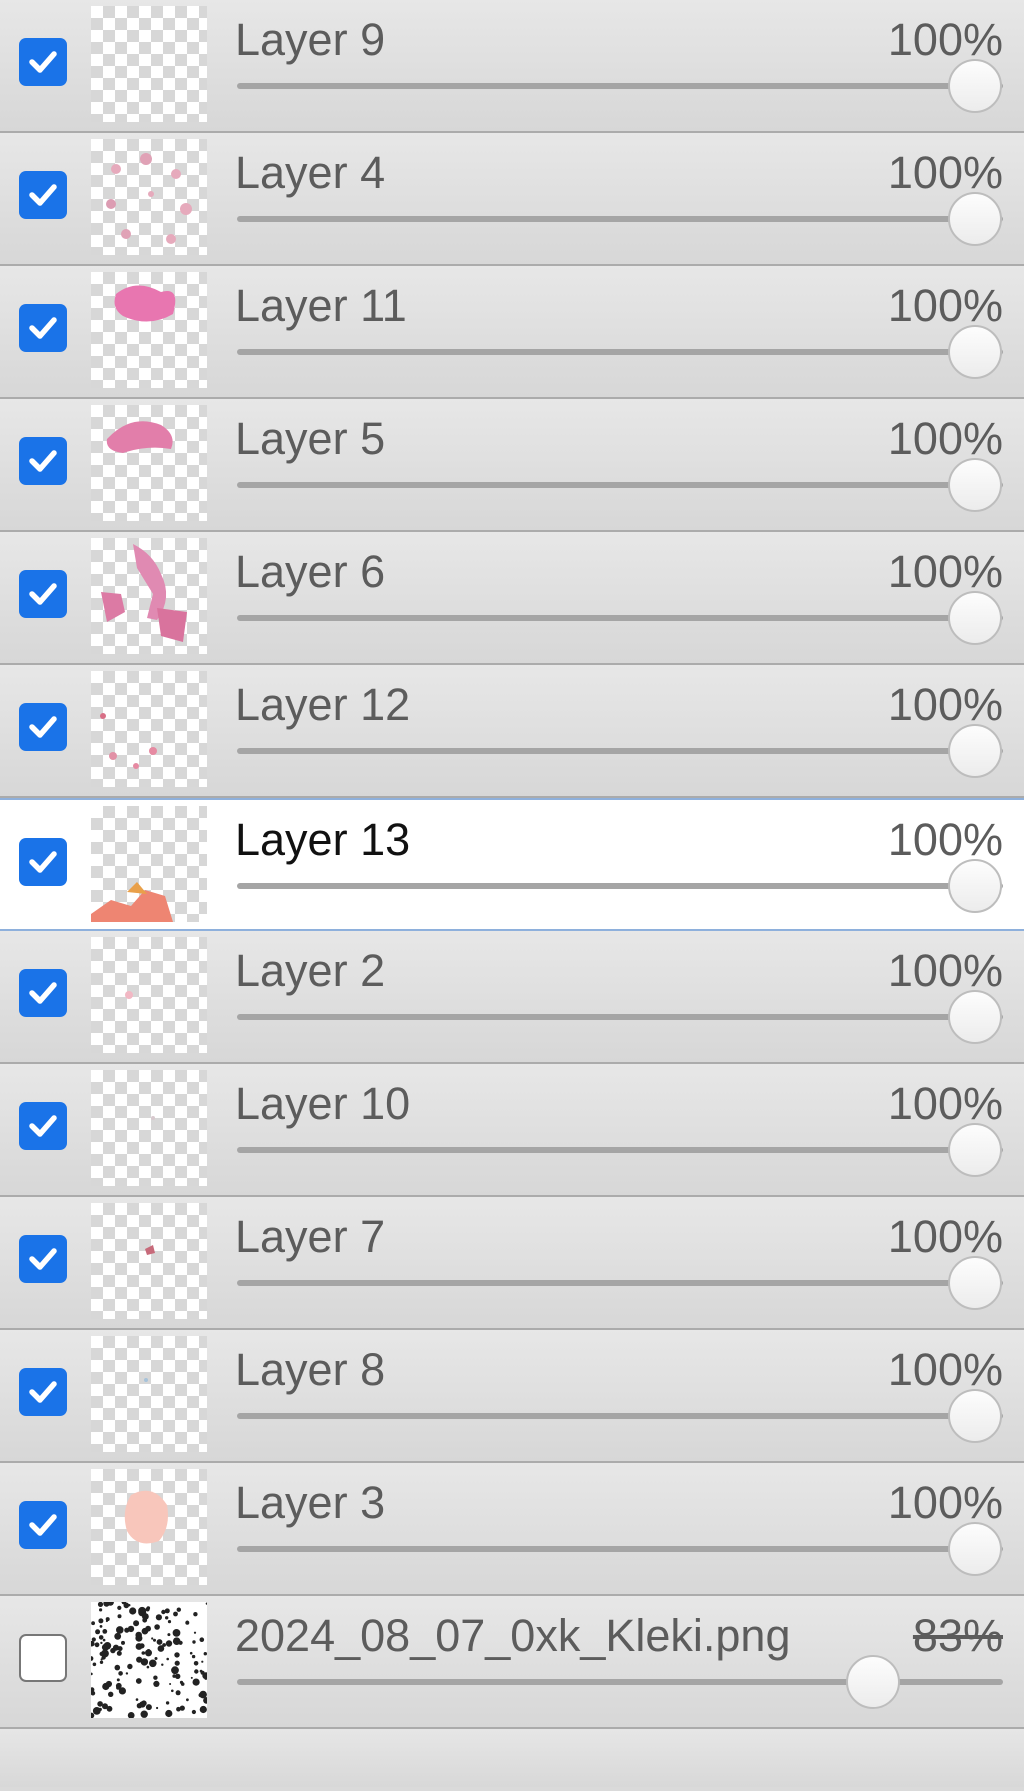  I want to click on layer-name: Layer 4, so click(310, 172).